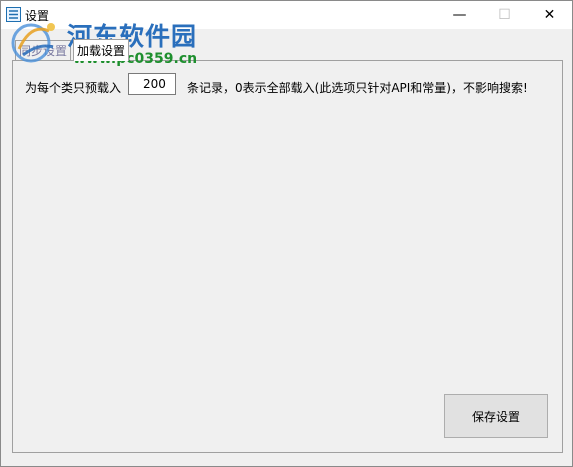 The height and width of the screenshot is (467, 573). I want to click on preload-suffix-label: 条记录，0表示全部载入(此选项只针对API和常量)，不影响搜索!, so click(357, 88).